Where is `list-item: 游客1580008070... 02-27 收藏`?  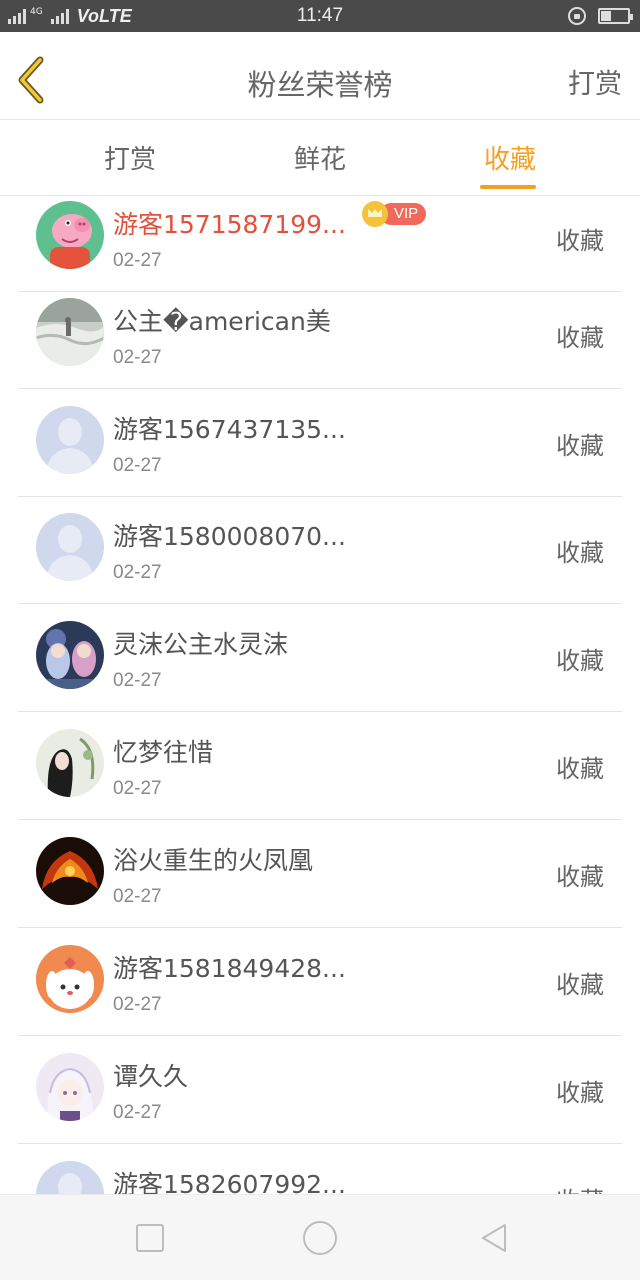 list-item: 游客1580008070... 02-27 收藏 is located at coordinates (320, 550).